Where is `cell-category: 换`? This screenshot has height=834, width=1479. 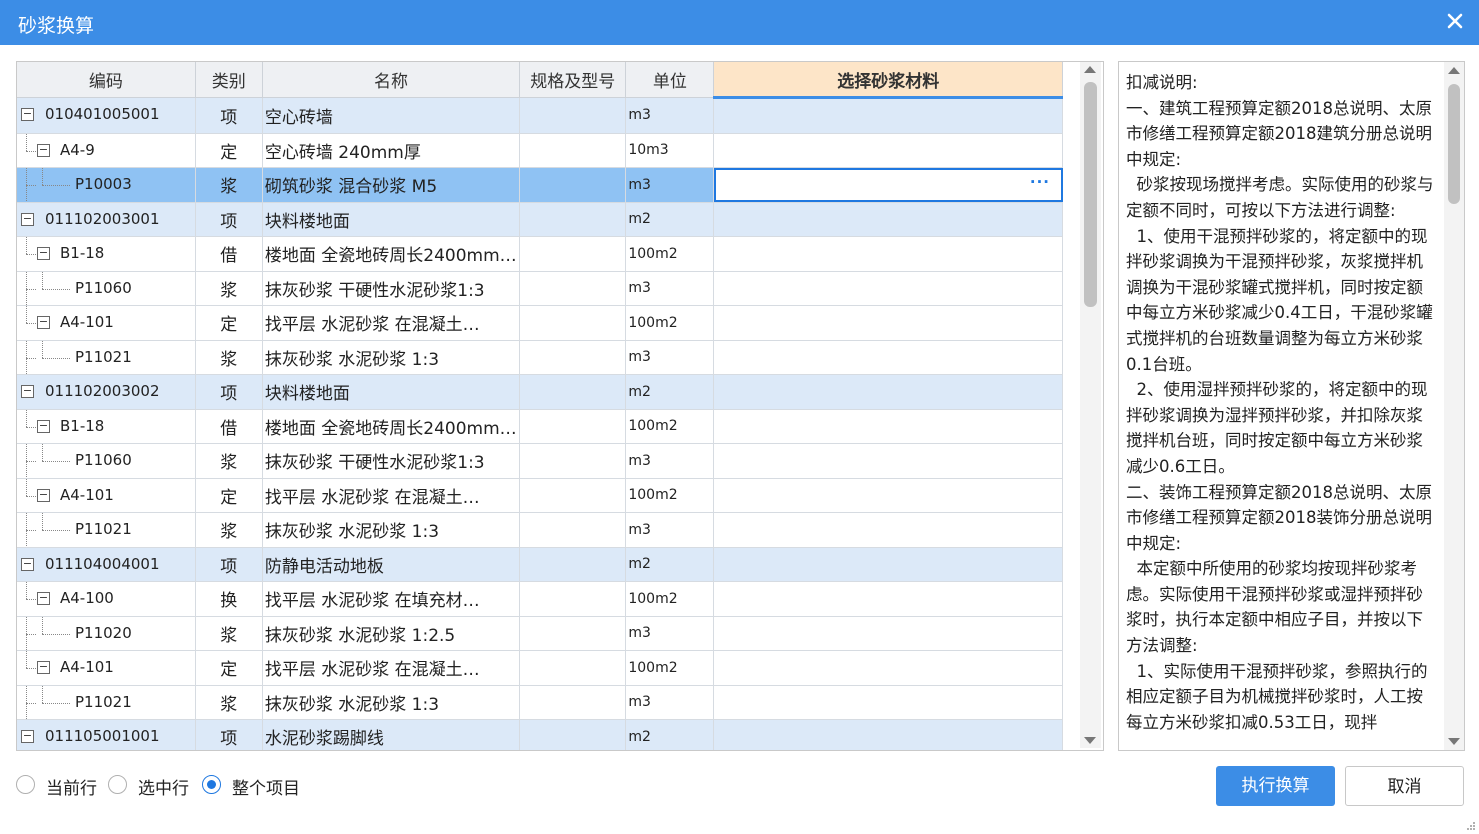
cell-category: 换 is located at coordinates (229, 599).